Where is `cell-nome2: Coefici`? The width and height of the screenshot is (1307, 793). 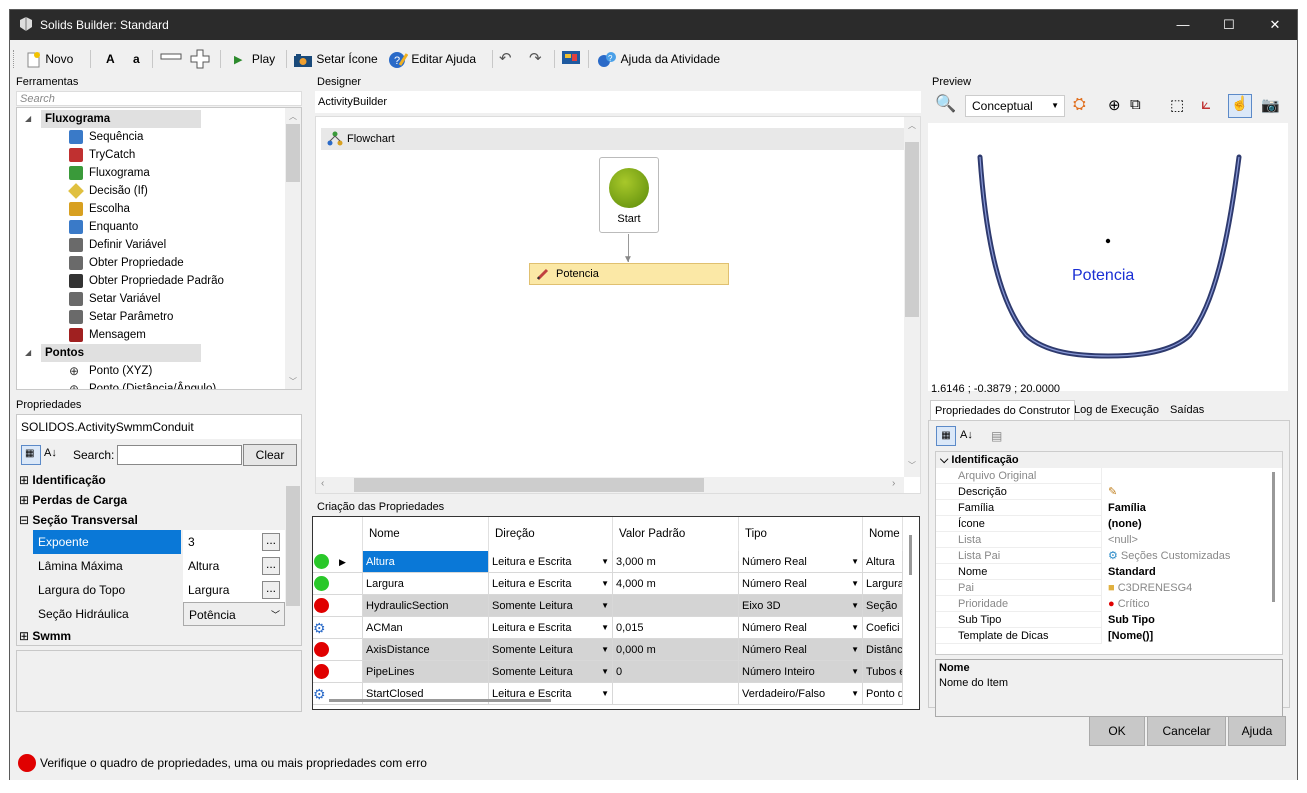
cell-nome2: Coefici is located at coordinates (883, 628).